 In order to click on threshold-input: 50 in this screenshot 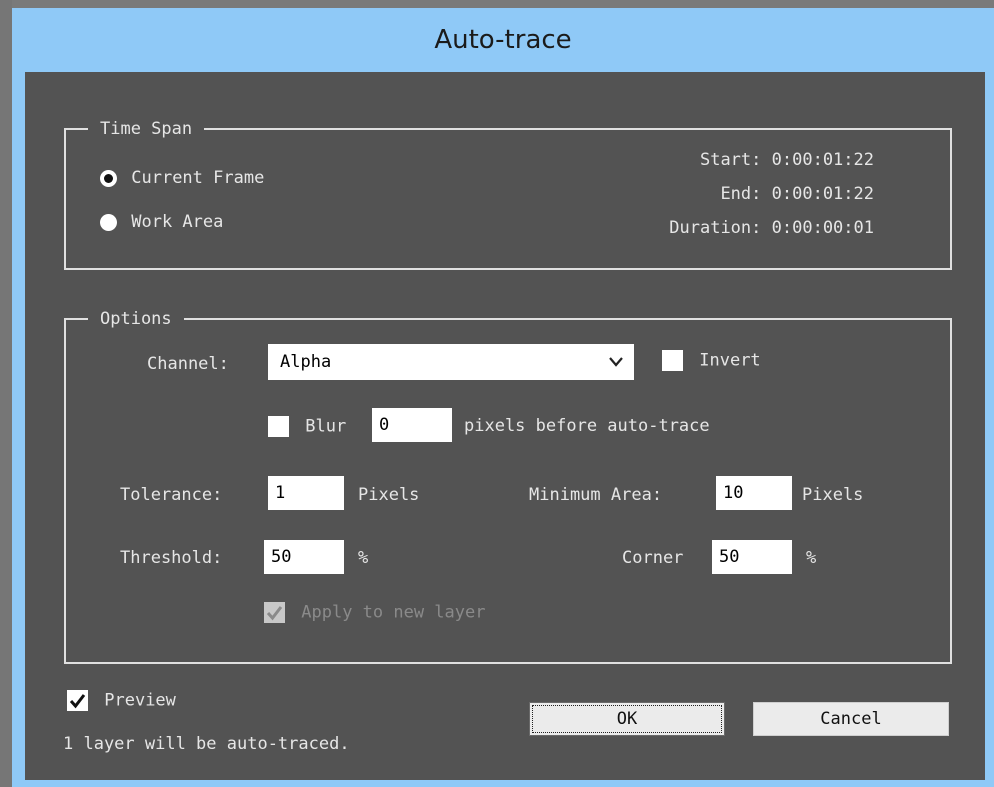, I will do `click(304, 557)`.